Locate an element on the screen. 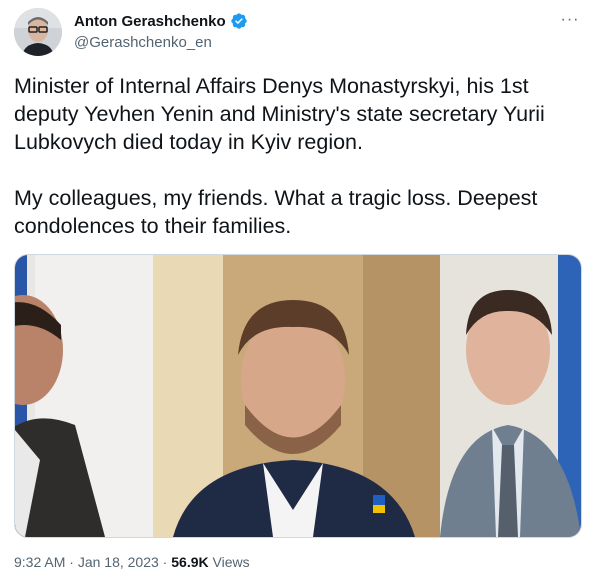 The height and width of the screenshot is (570, 609). tweet-time: 9:32 AM is located at coordinates (39, 562).